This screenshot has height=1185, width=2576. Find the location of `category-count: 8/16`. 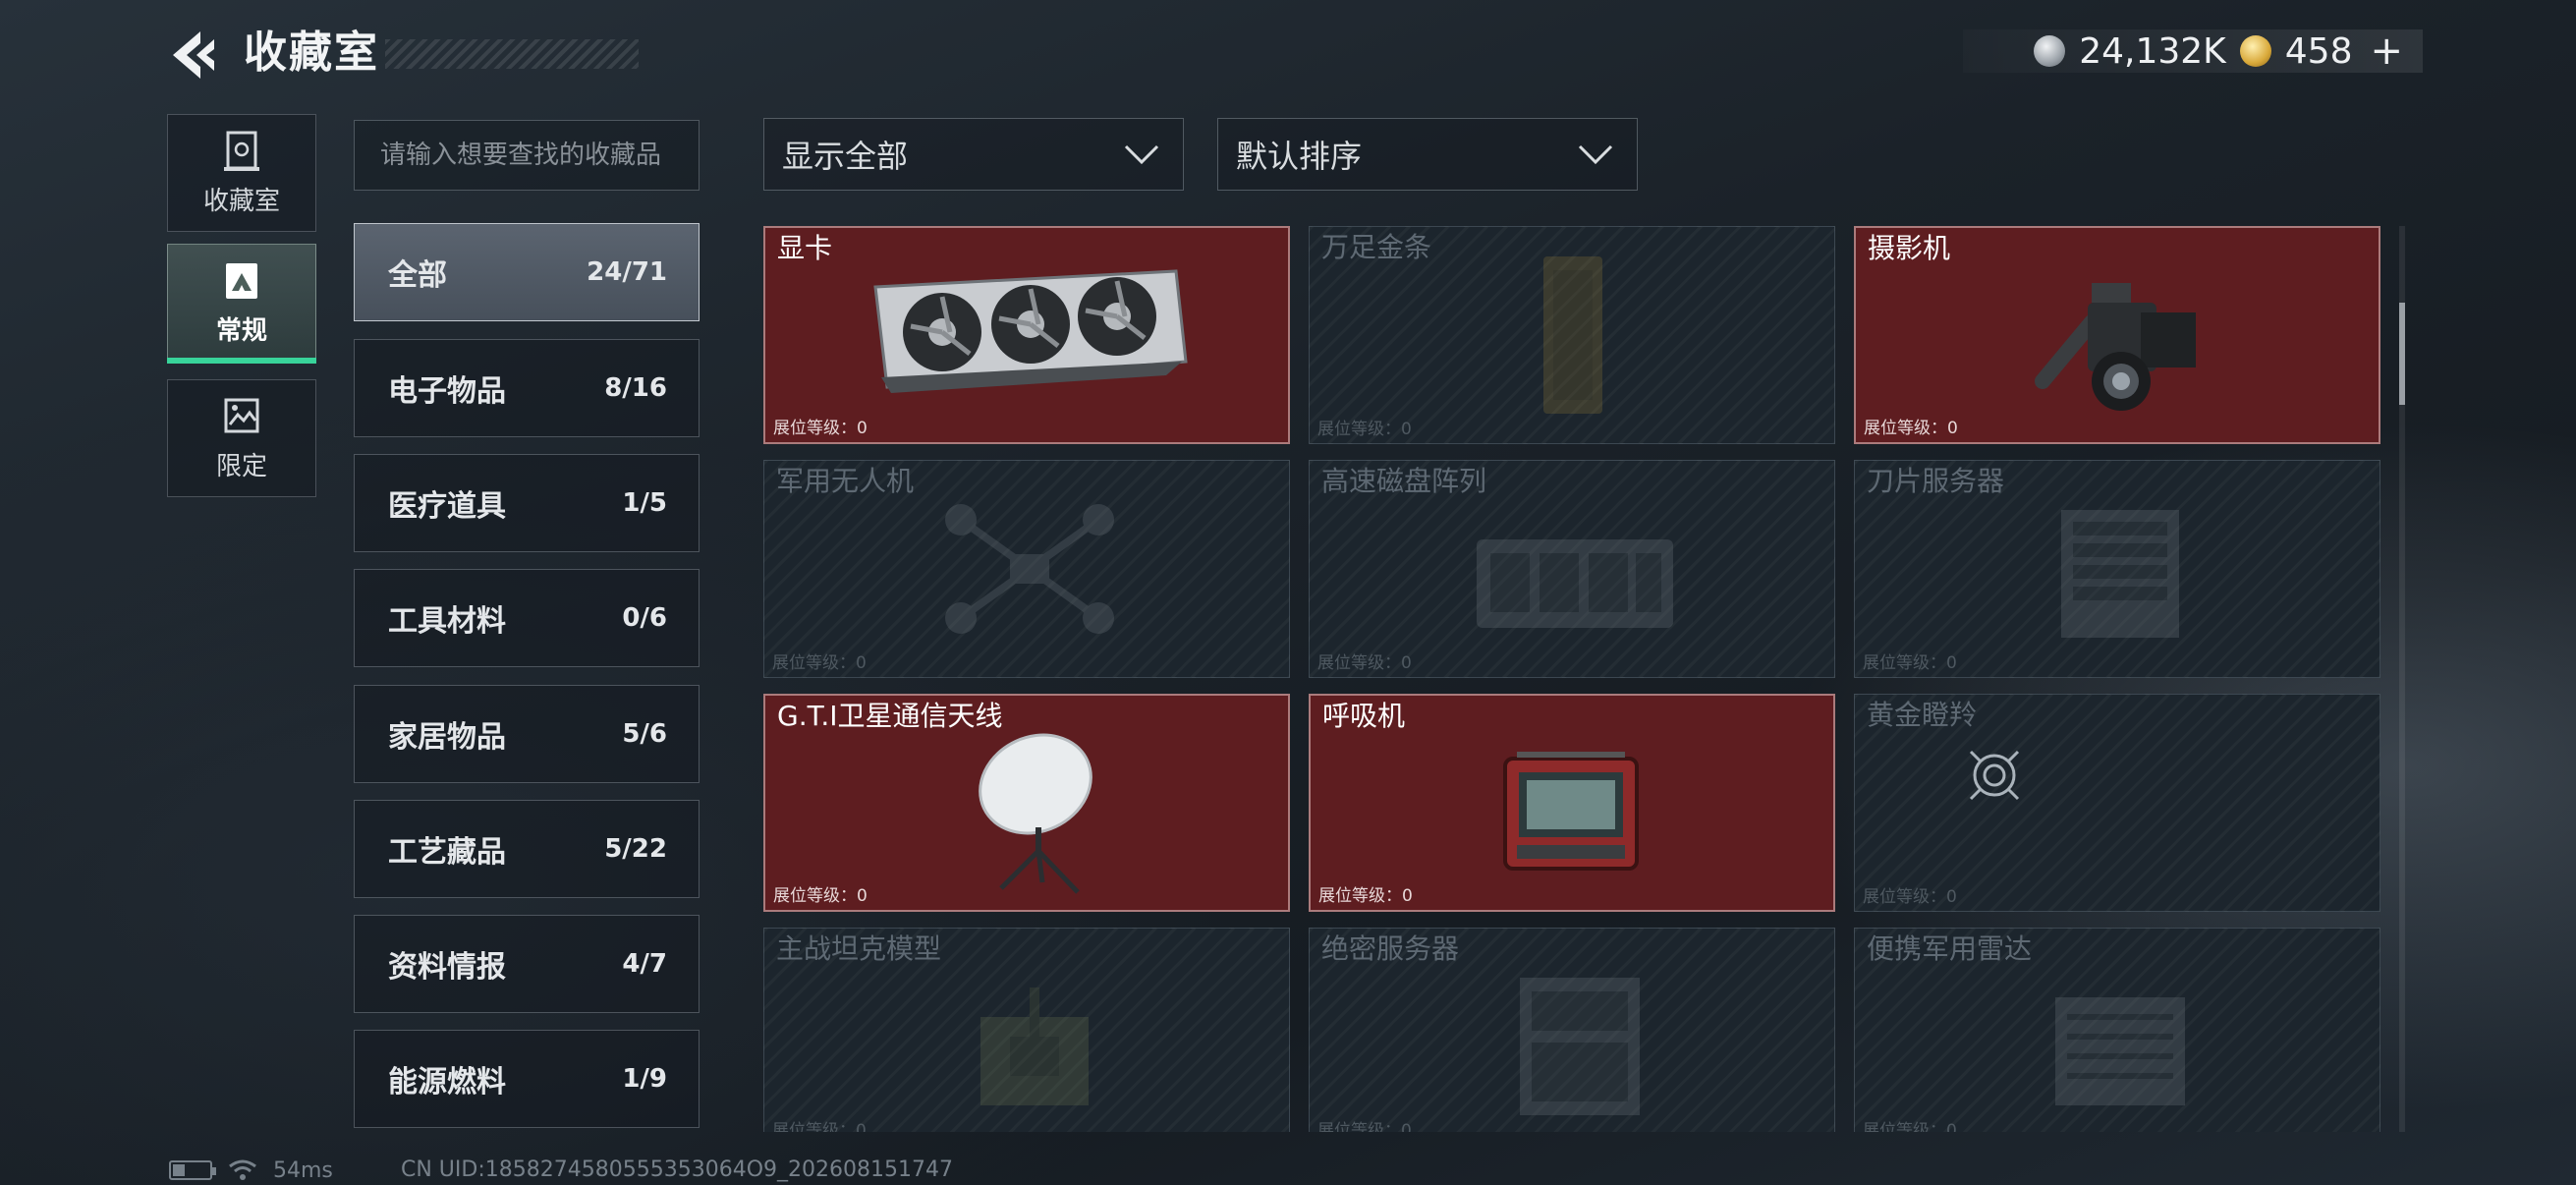

category-count: 8/16 is located at coordinates (635, 388).